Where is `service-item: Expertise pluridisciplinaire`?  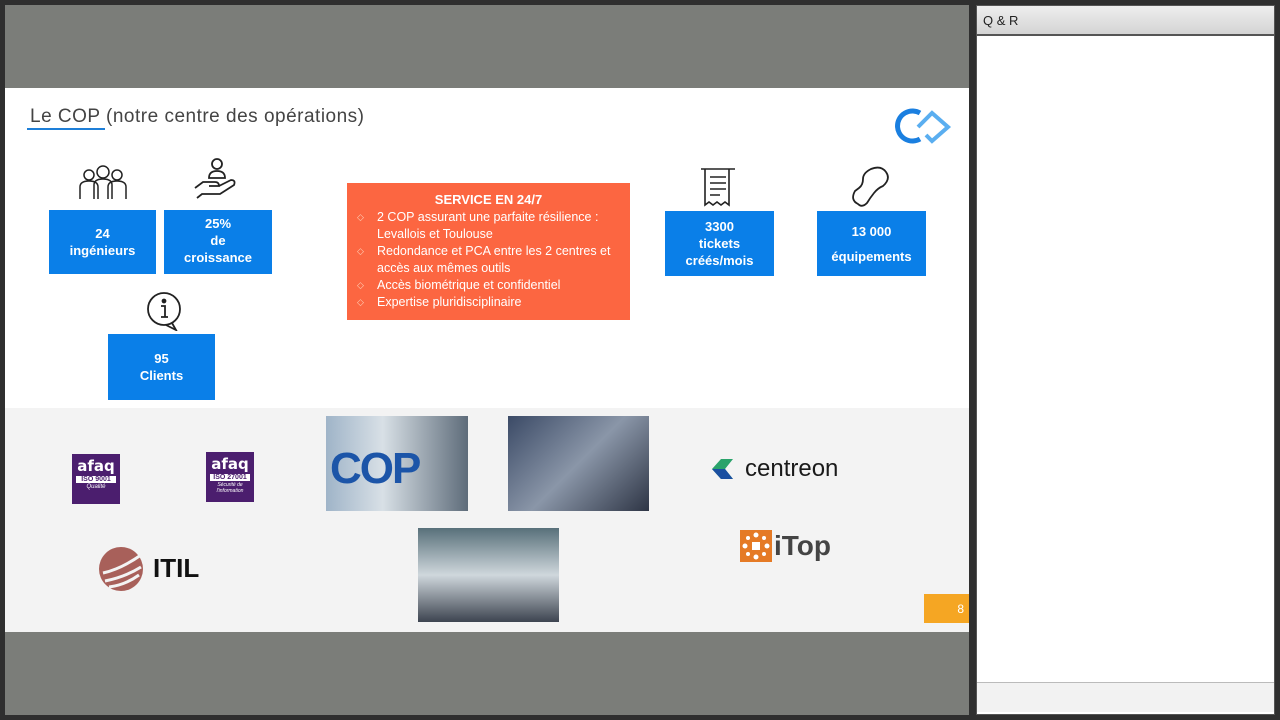 service-item: Expertise pluridisciplinaire is located at coordinates (488, 302).